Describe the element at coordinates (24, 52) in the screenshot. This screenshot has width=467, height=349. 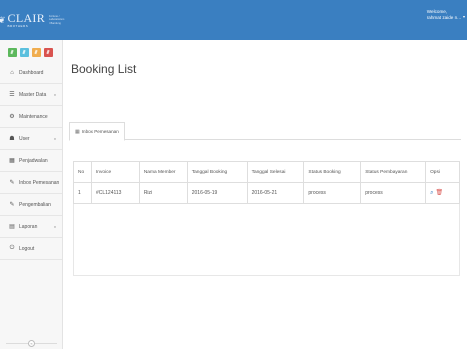
I see `quick-edit-button` at that location.